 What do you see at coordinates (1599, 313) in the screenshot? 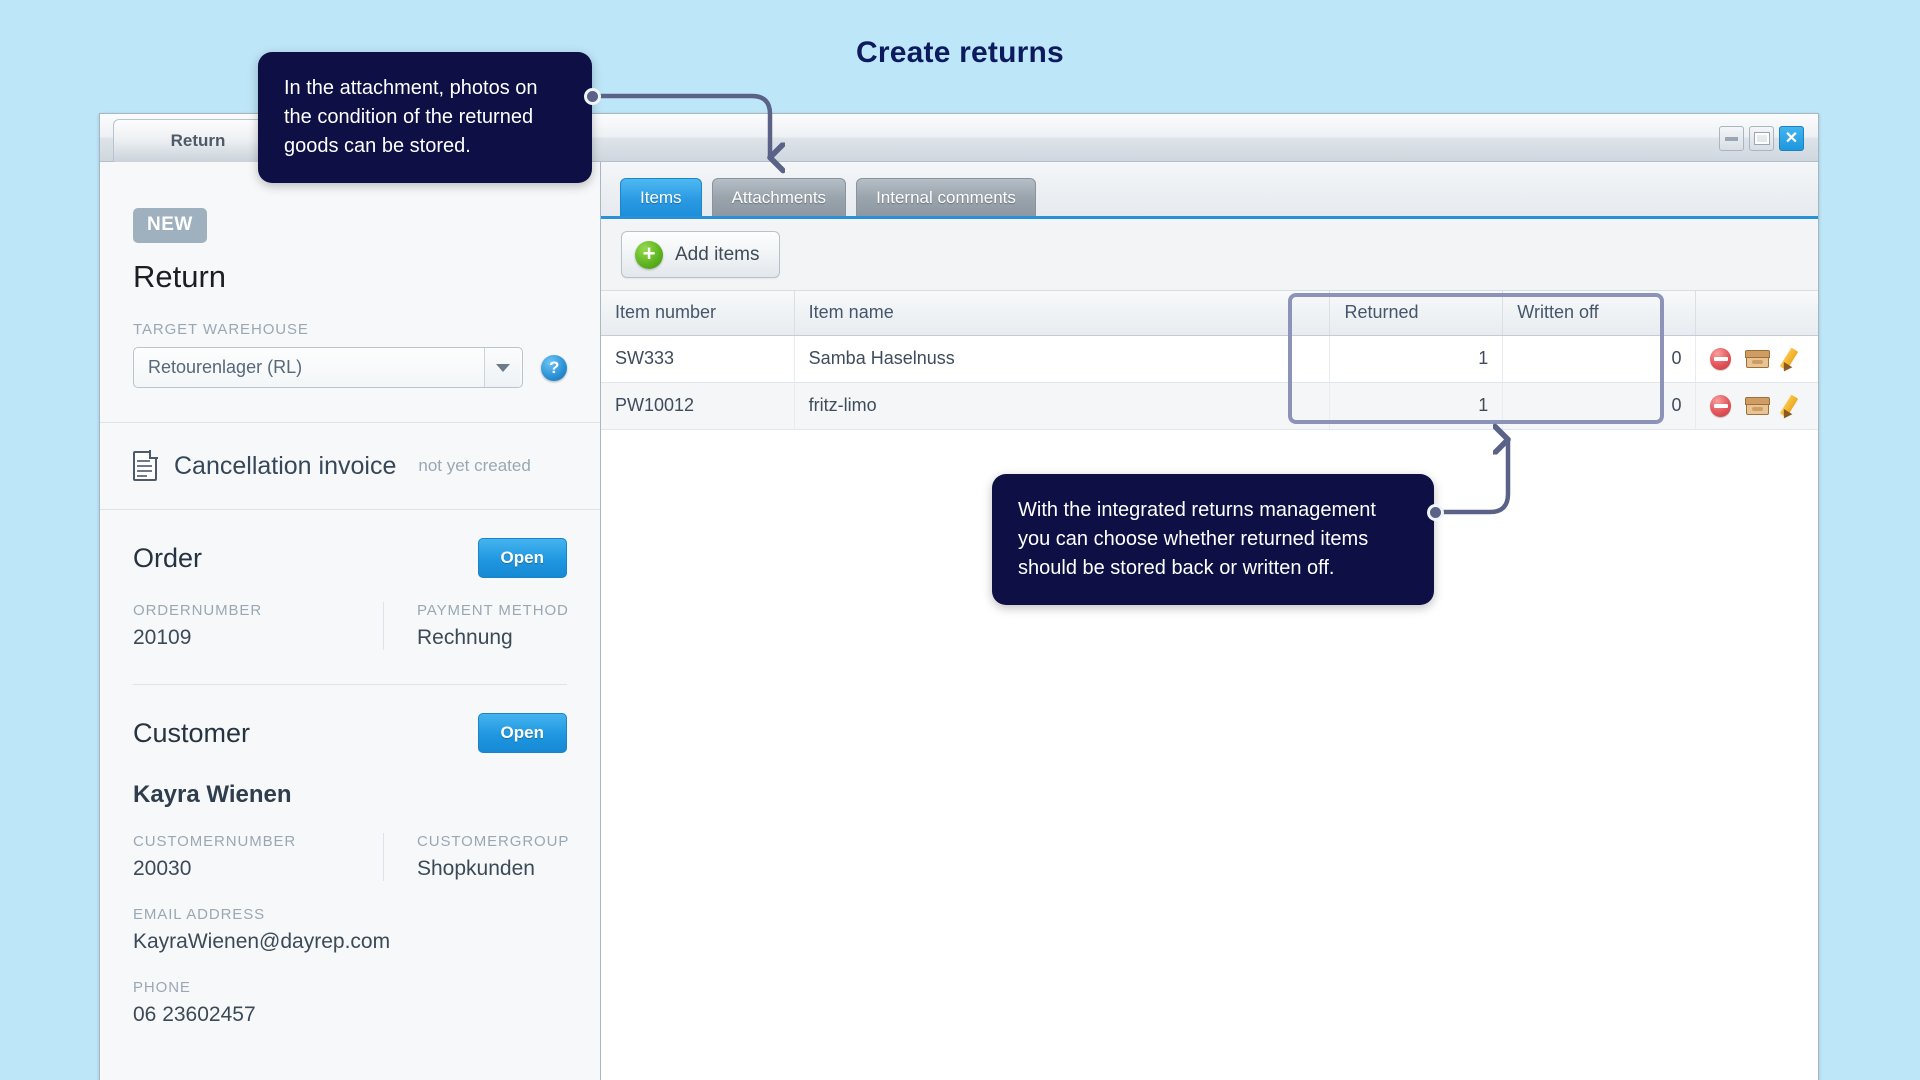
I see `column-header-written-off: Written off` at bounding box center [1599, 313].